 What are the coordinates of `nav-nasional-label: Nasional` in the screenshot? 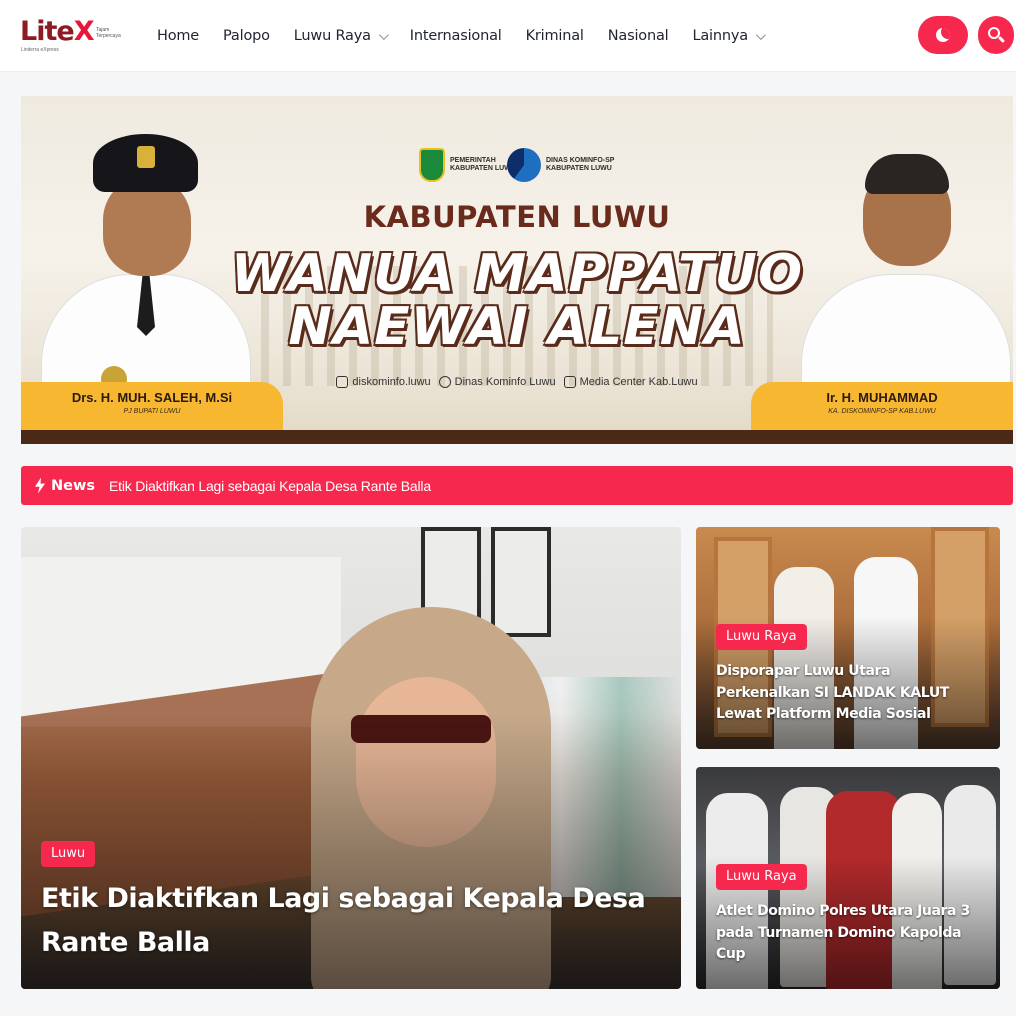 It's located at (638, 36).